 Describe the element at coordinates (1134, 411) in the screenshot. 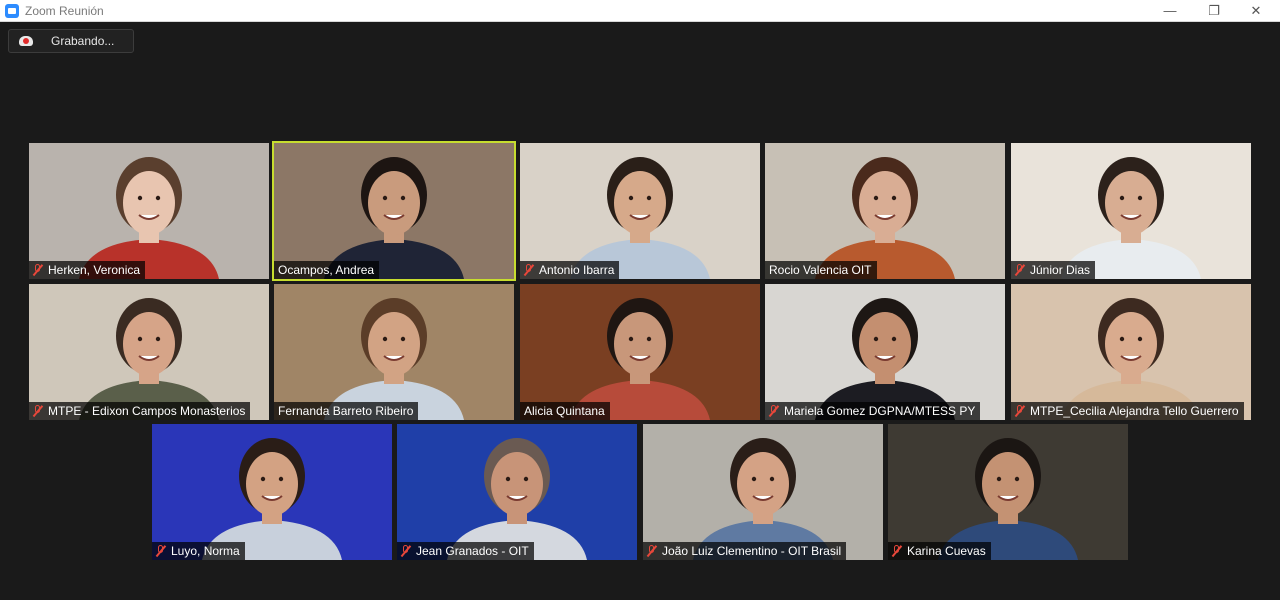

I see `participant-name: MTPE_Cecilia Alejandra Tello Guerrero` at that location.